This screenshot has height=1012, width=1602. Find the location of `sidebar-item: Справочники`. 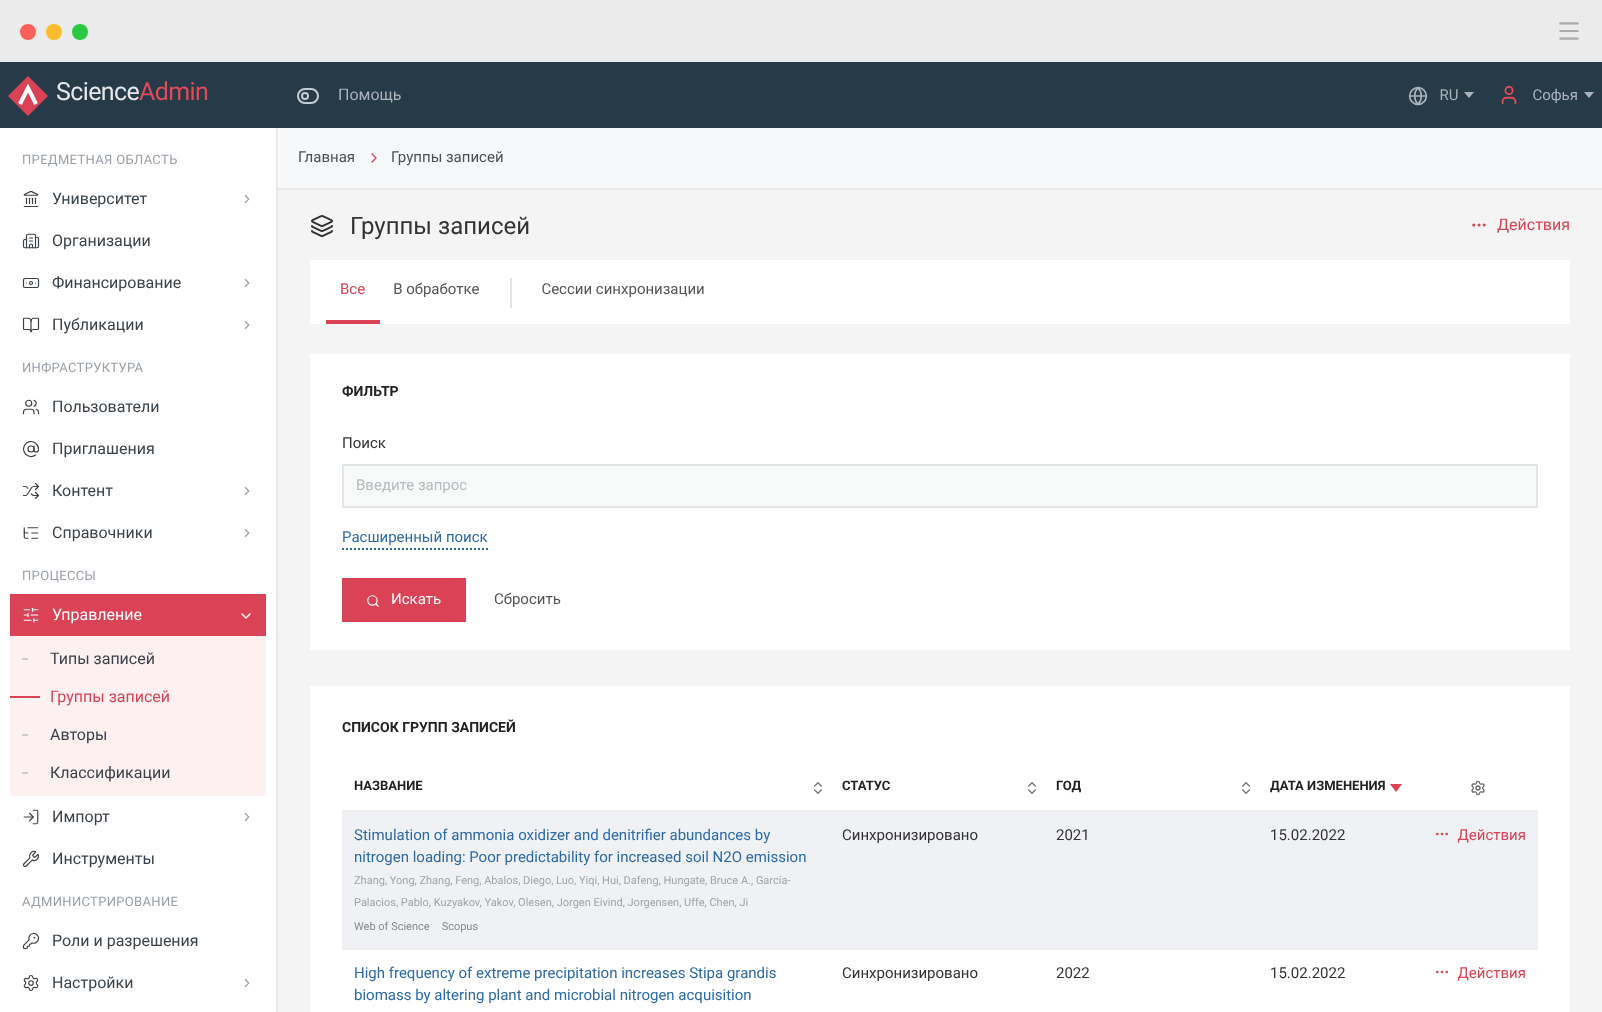

sidebar-item: Справочники is located at coordinates (138, 533).